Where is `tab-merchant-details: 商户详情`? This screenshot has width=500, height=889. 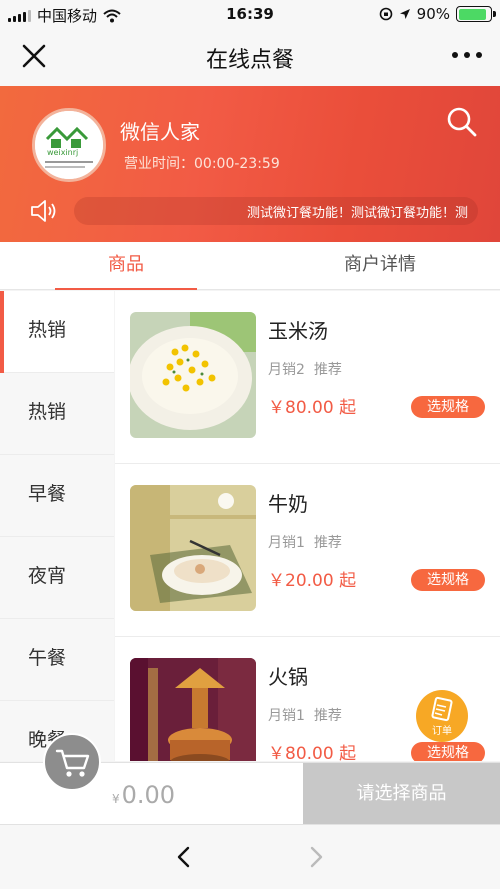 tab-merchant-details: 商户详情 is located at coordinates (380, 266).